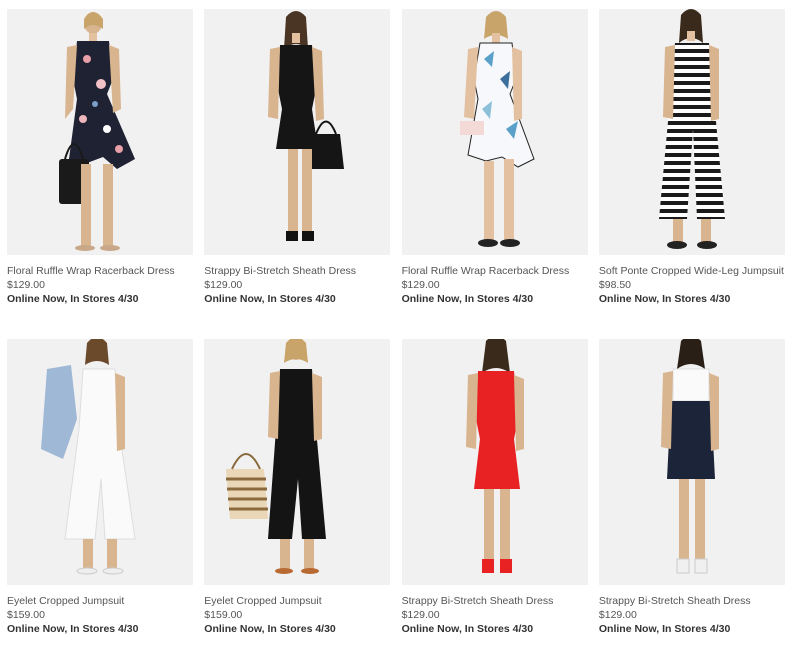 This screenshot has height=650, width=800. I want to click on product-price: $98.50, so click(615, 285).